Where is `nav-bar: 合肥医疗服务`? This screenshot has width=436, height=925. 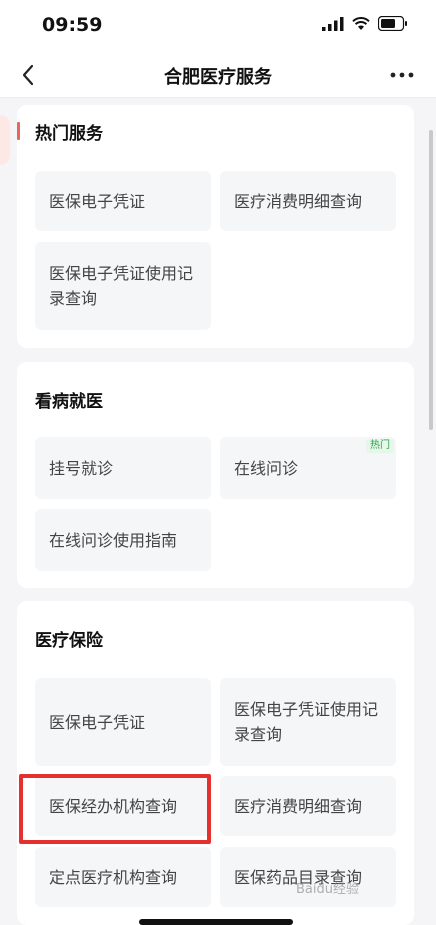 nav-bar: 合肥医疗服务 is located at coordinates (218, 75).